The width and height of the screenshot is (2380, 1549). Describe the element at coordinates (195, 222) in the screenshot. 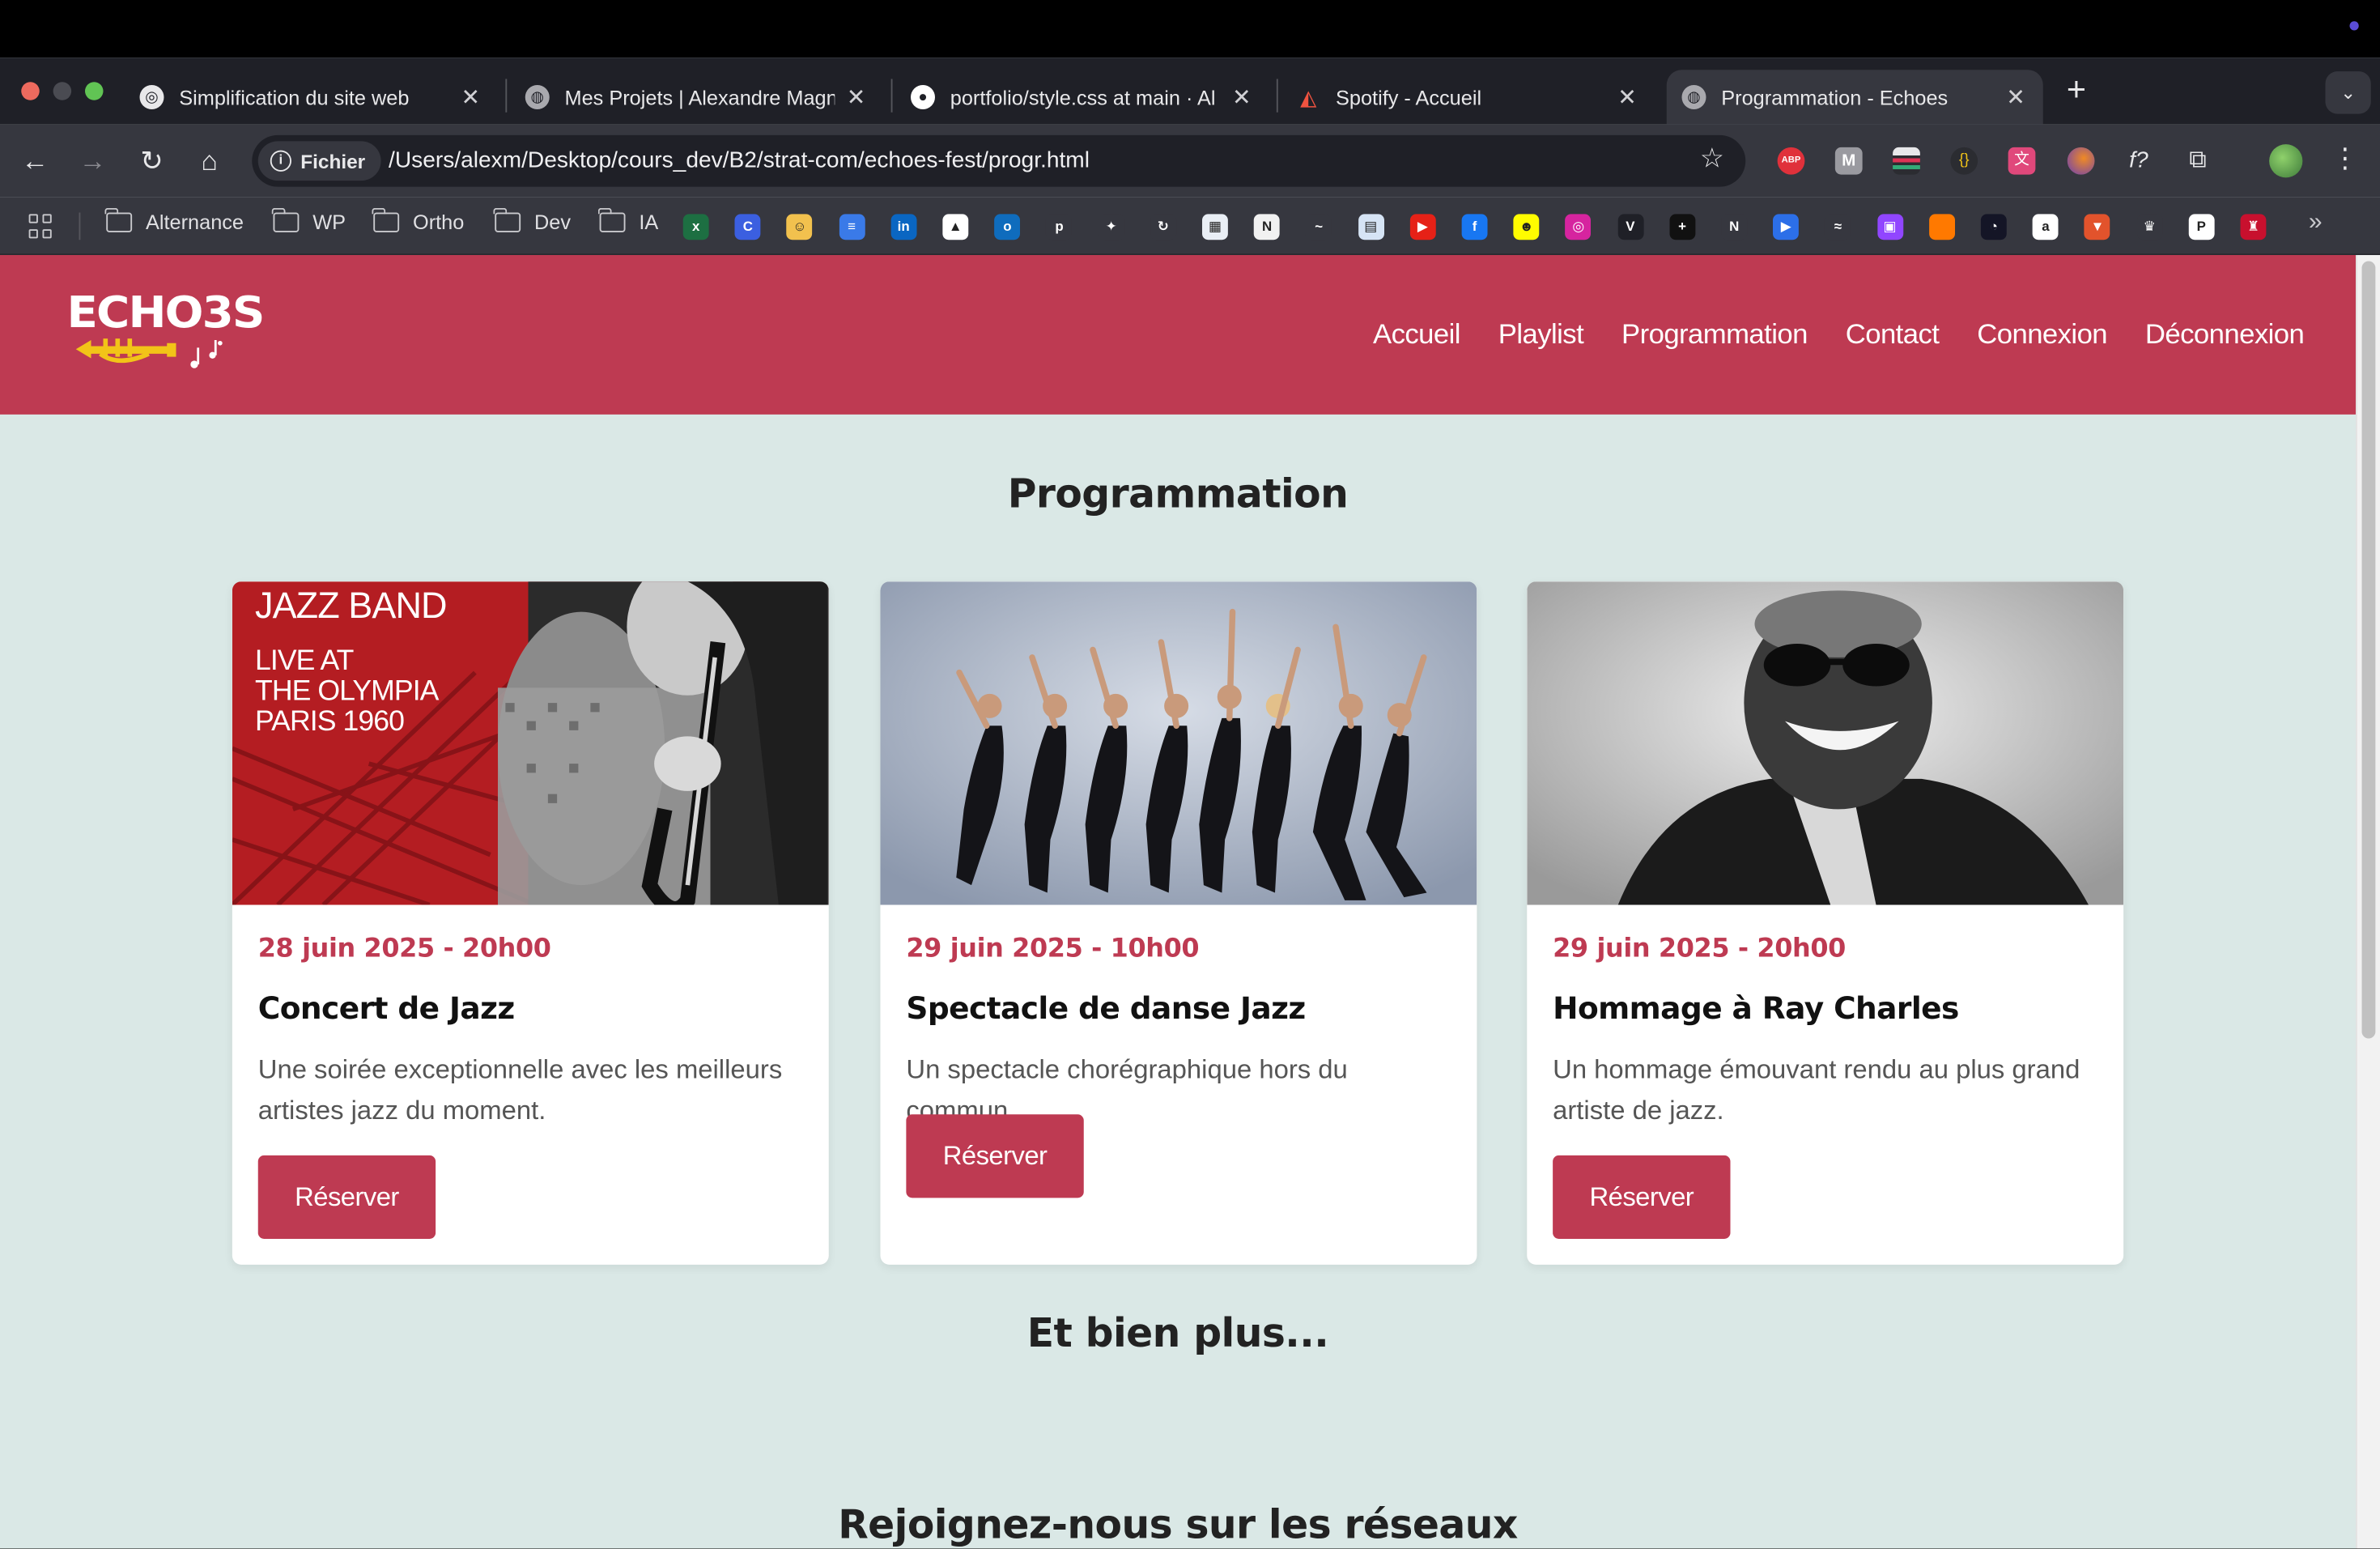

I see `folder-label: Alternance` at that location.